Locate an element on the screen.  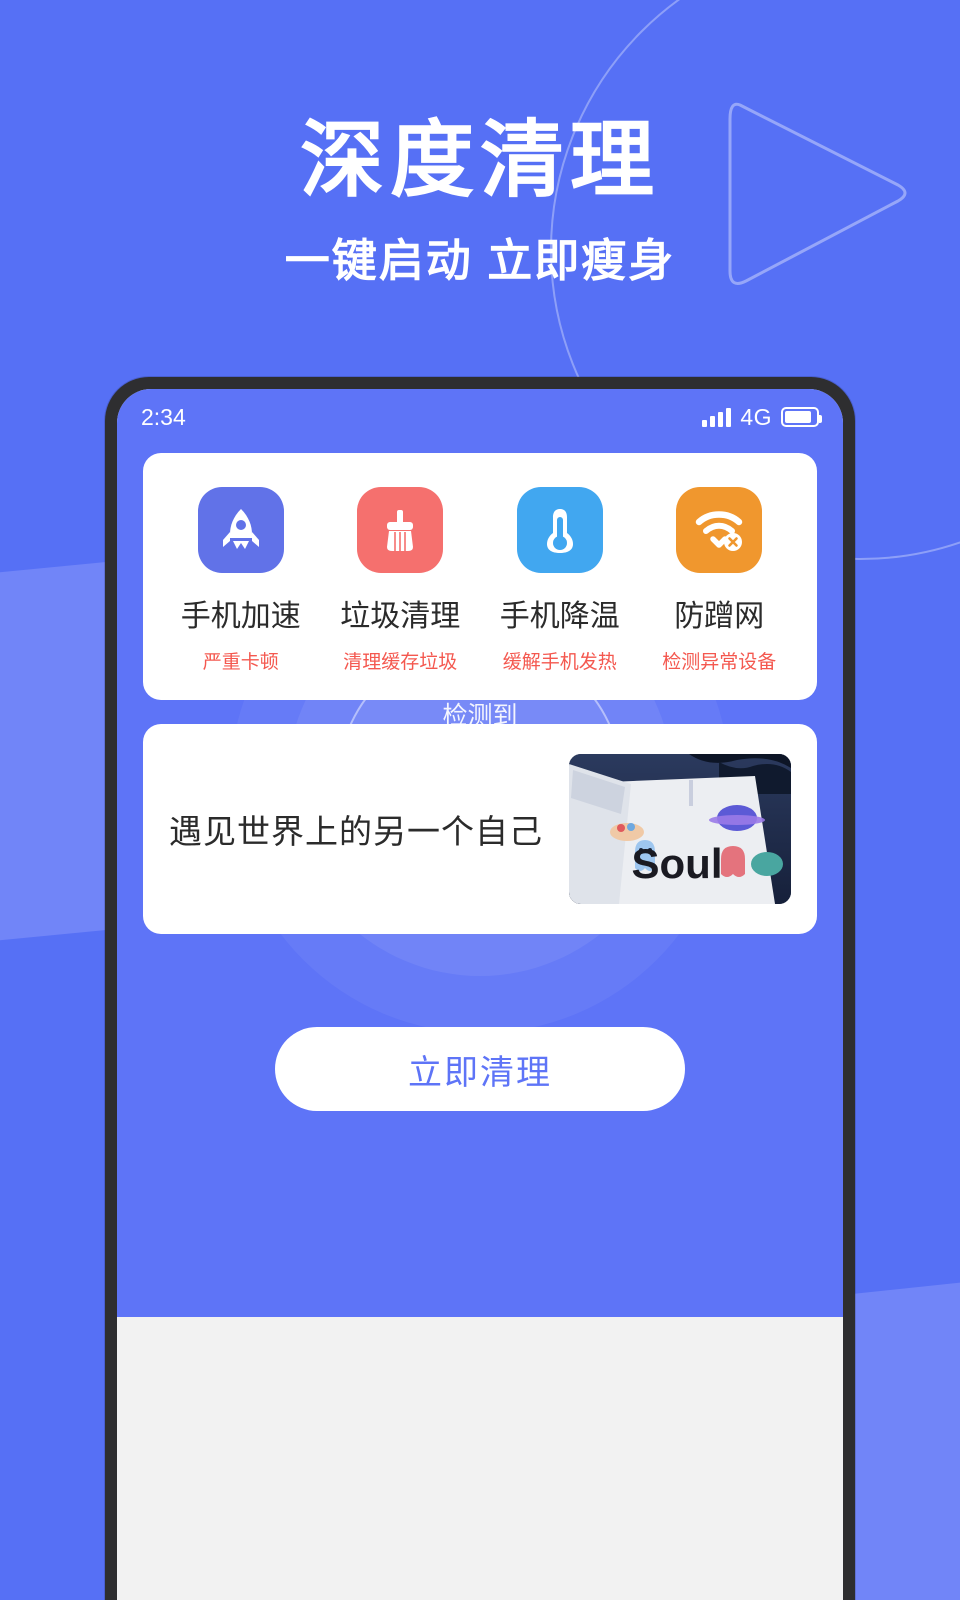
ad-card: 遇见世界上的另一个自己 Soul is located at coordinates (480, 829).